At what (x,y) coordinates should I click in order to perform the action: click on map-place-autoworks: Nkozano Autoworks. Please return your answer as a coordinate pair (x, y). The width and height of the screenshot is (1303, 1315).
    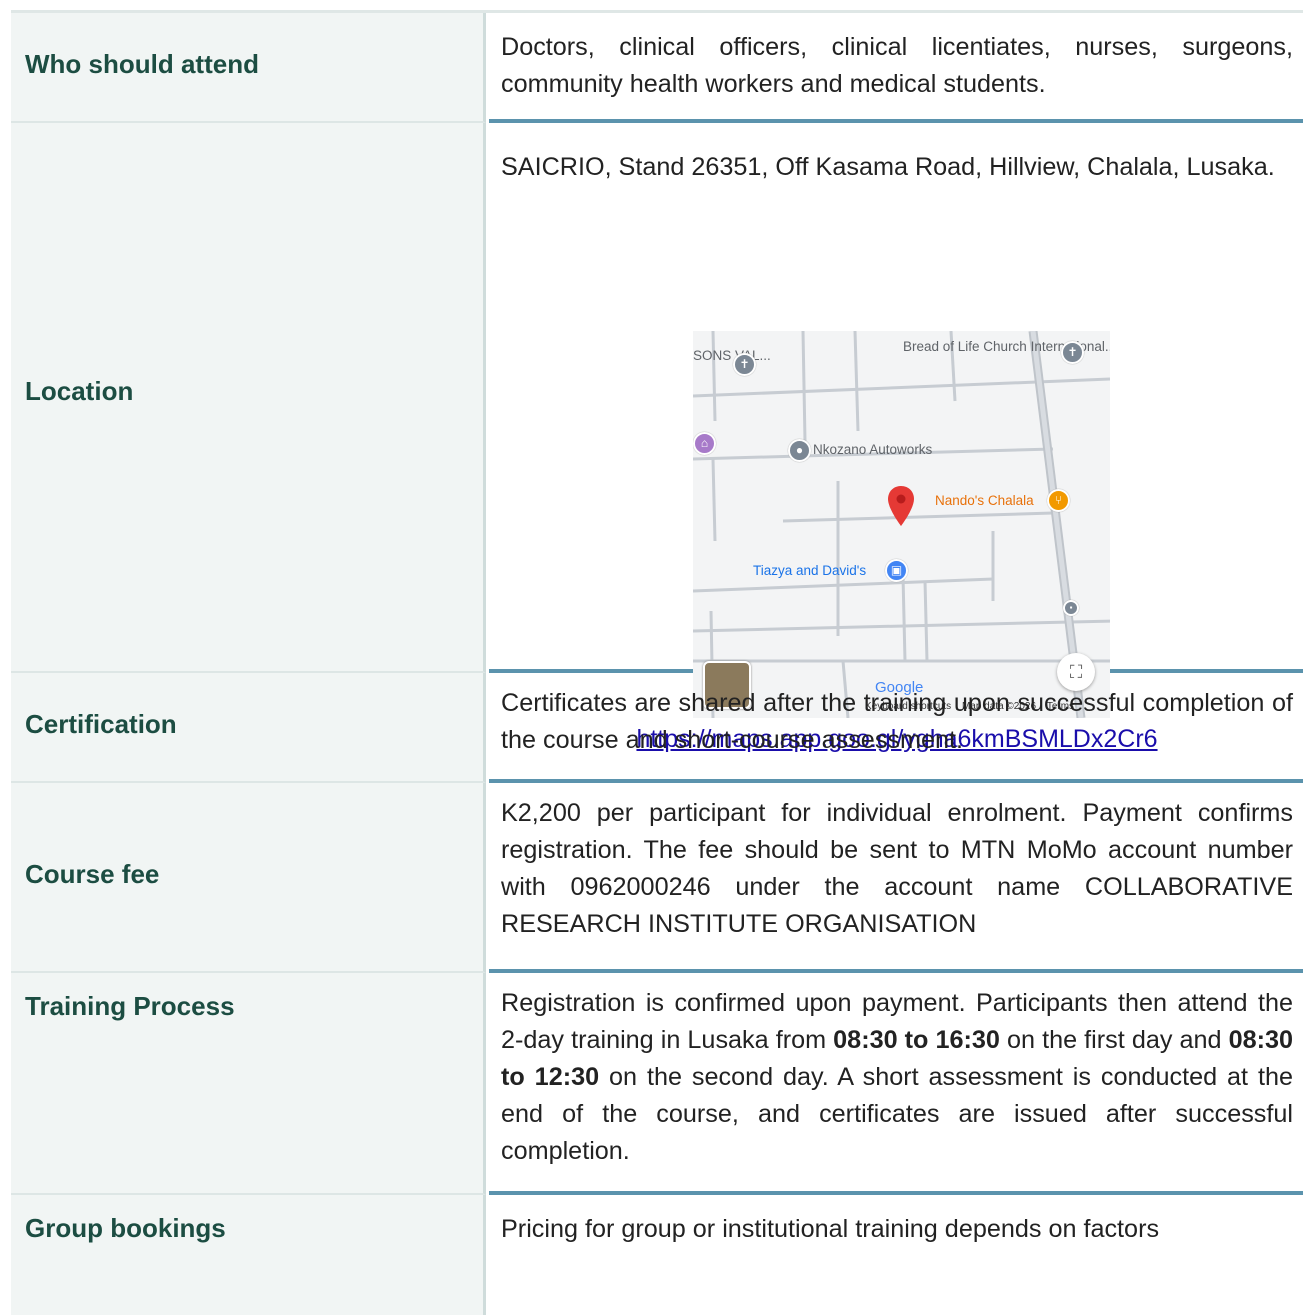
    Looking at the image, I should click on (872, 449).